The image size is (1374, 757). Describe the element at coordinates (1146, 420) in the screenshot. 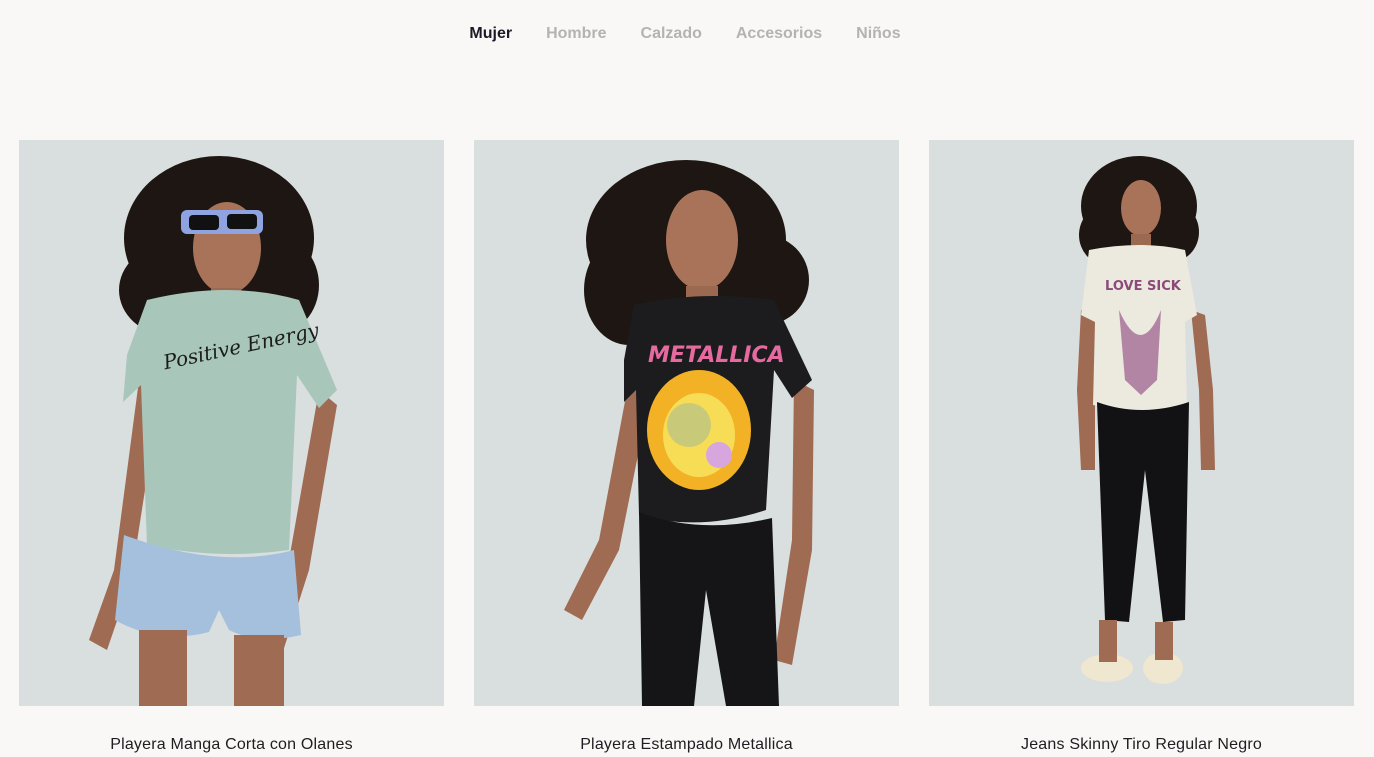

I see `model-illustration: LOVE SICK` at that location.